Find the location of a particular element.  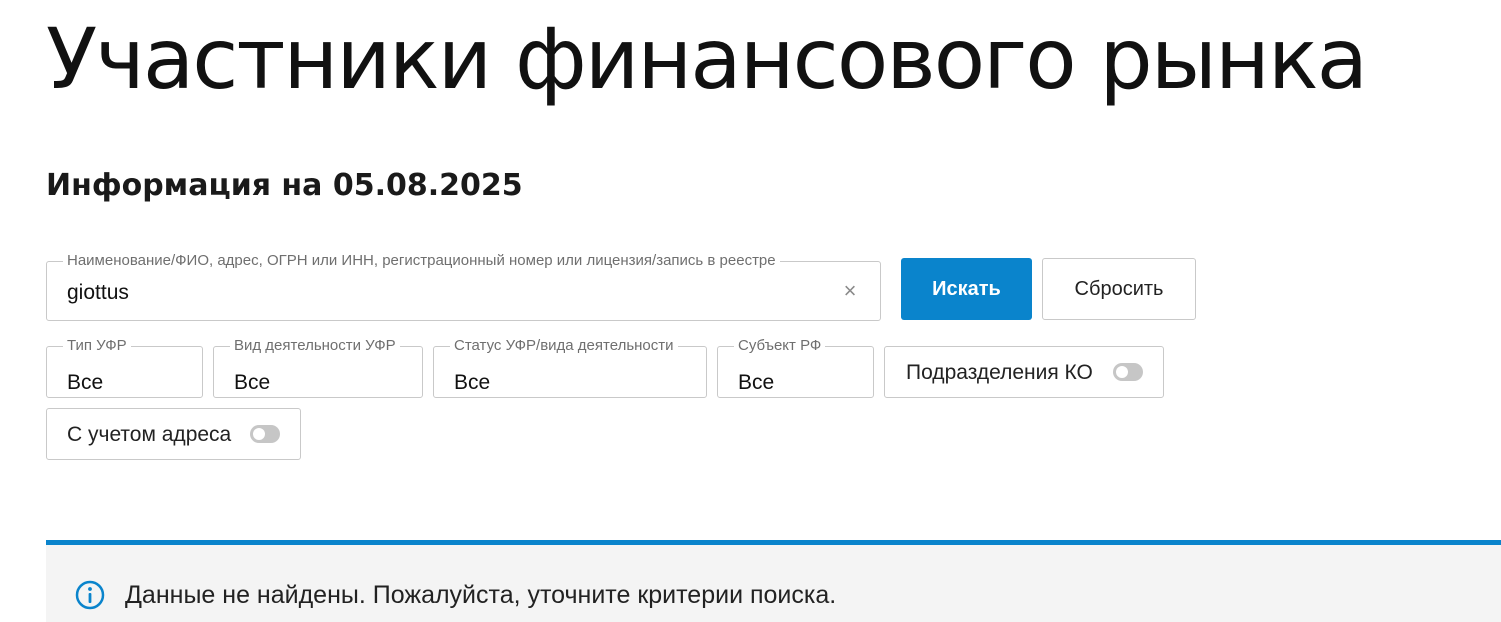

branches-toggle: Подразделения КО is located at coordinates (1024, 372).